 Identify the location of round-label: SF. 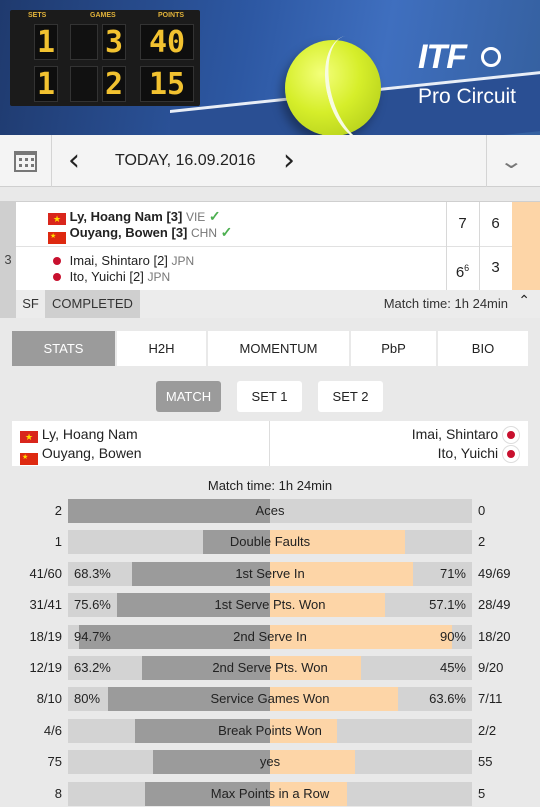
(30, 303).